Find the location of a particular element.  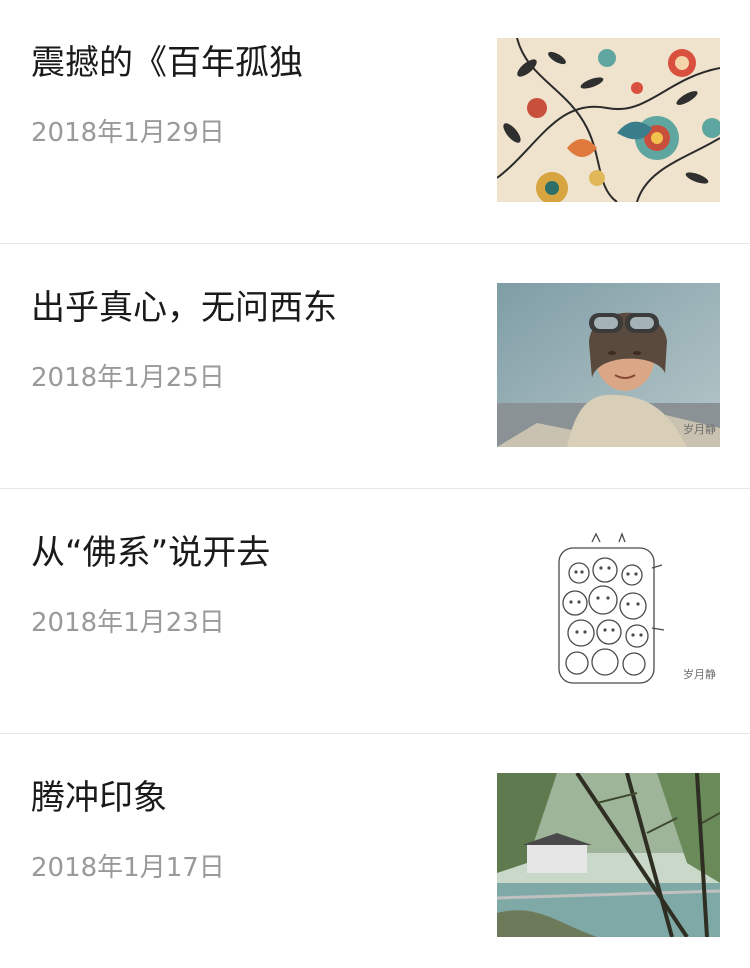

article-date: 2018年1月25日 is located at coordinates (128, 378).